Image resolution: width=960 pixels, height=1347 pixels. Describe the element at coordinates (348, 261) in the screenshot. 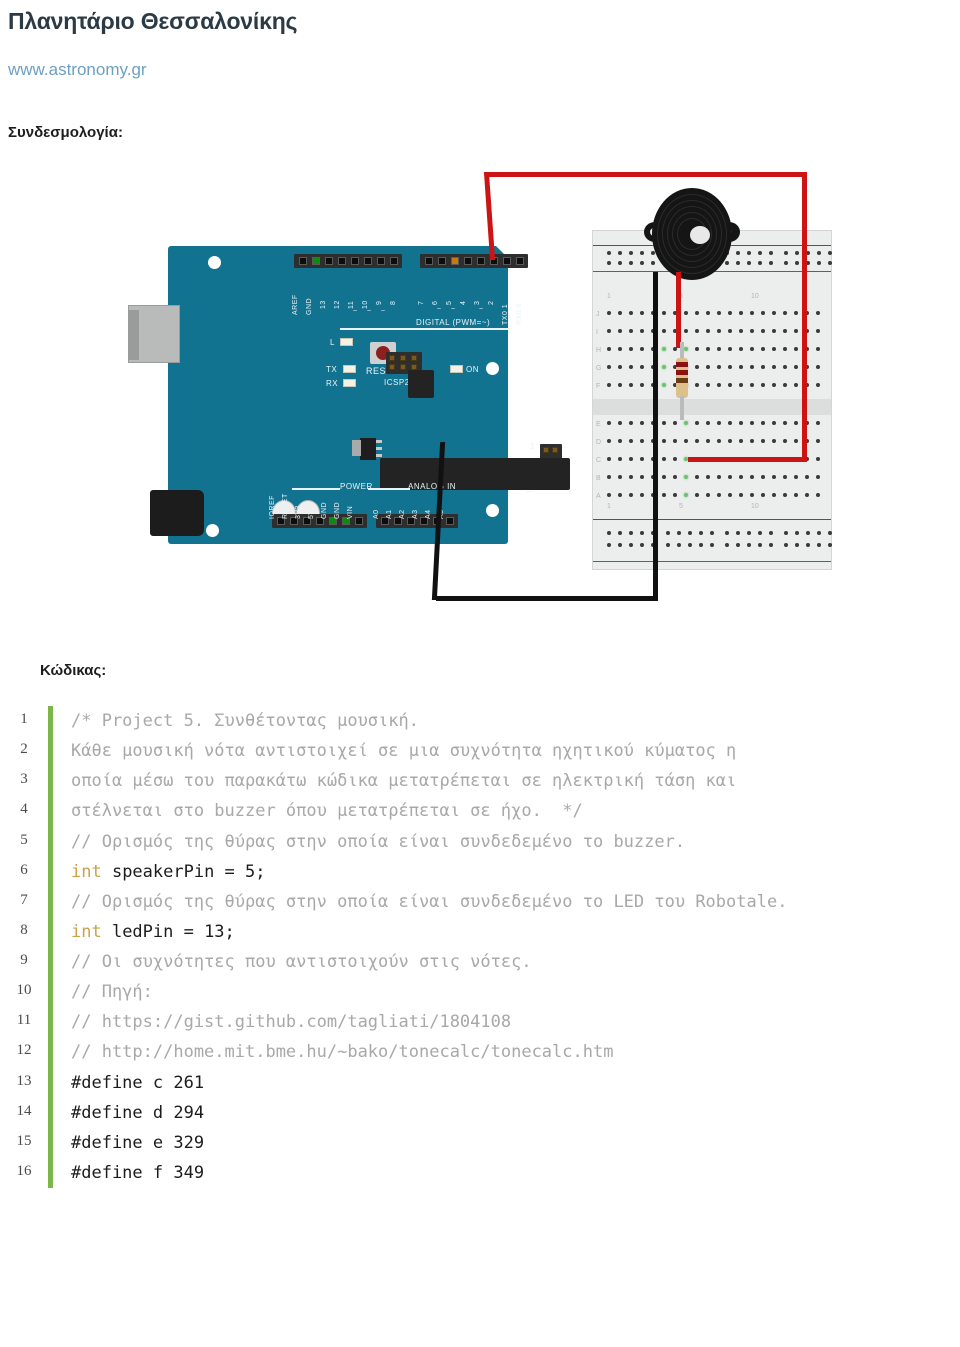

I see `digital-header-left` at that location.